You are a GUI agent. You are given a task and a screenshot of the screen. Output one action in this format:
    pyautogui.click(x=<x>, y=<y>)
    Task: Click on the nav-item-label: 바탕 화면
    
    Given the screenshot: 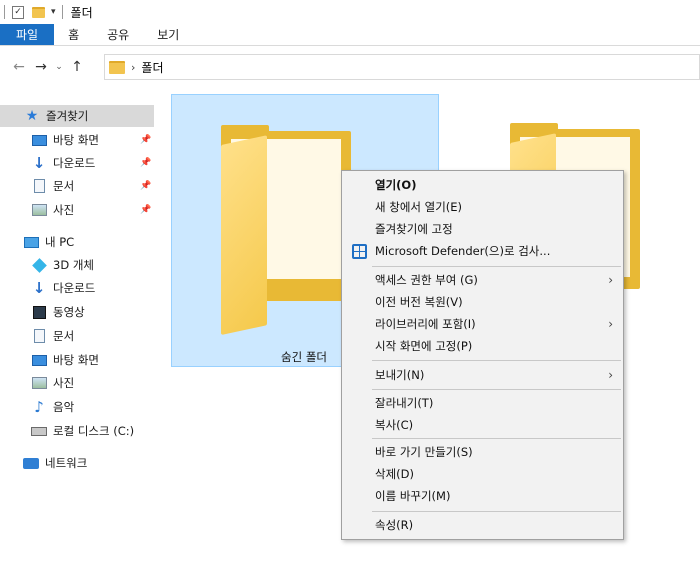 What is the action you would take?
    pyautogui.click(x=76, y=140)
    